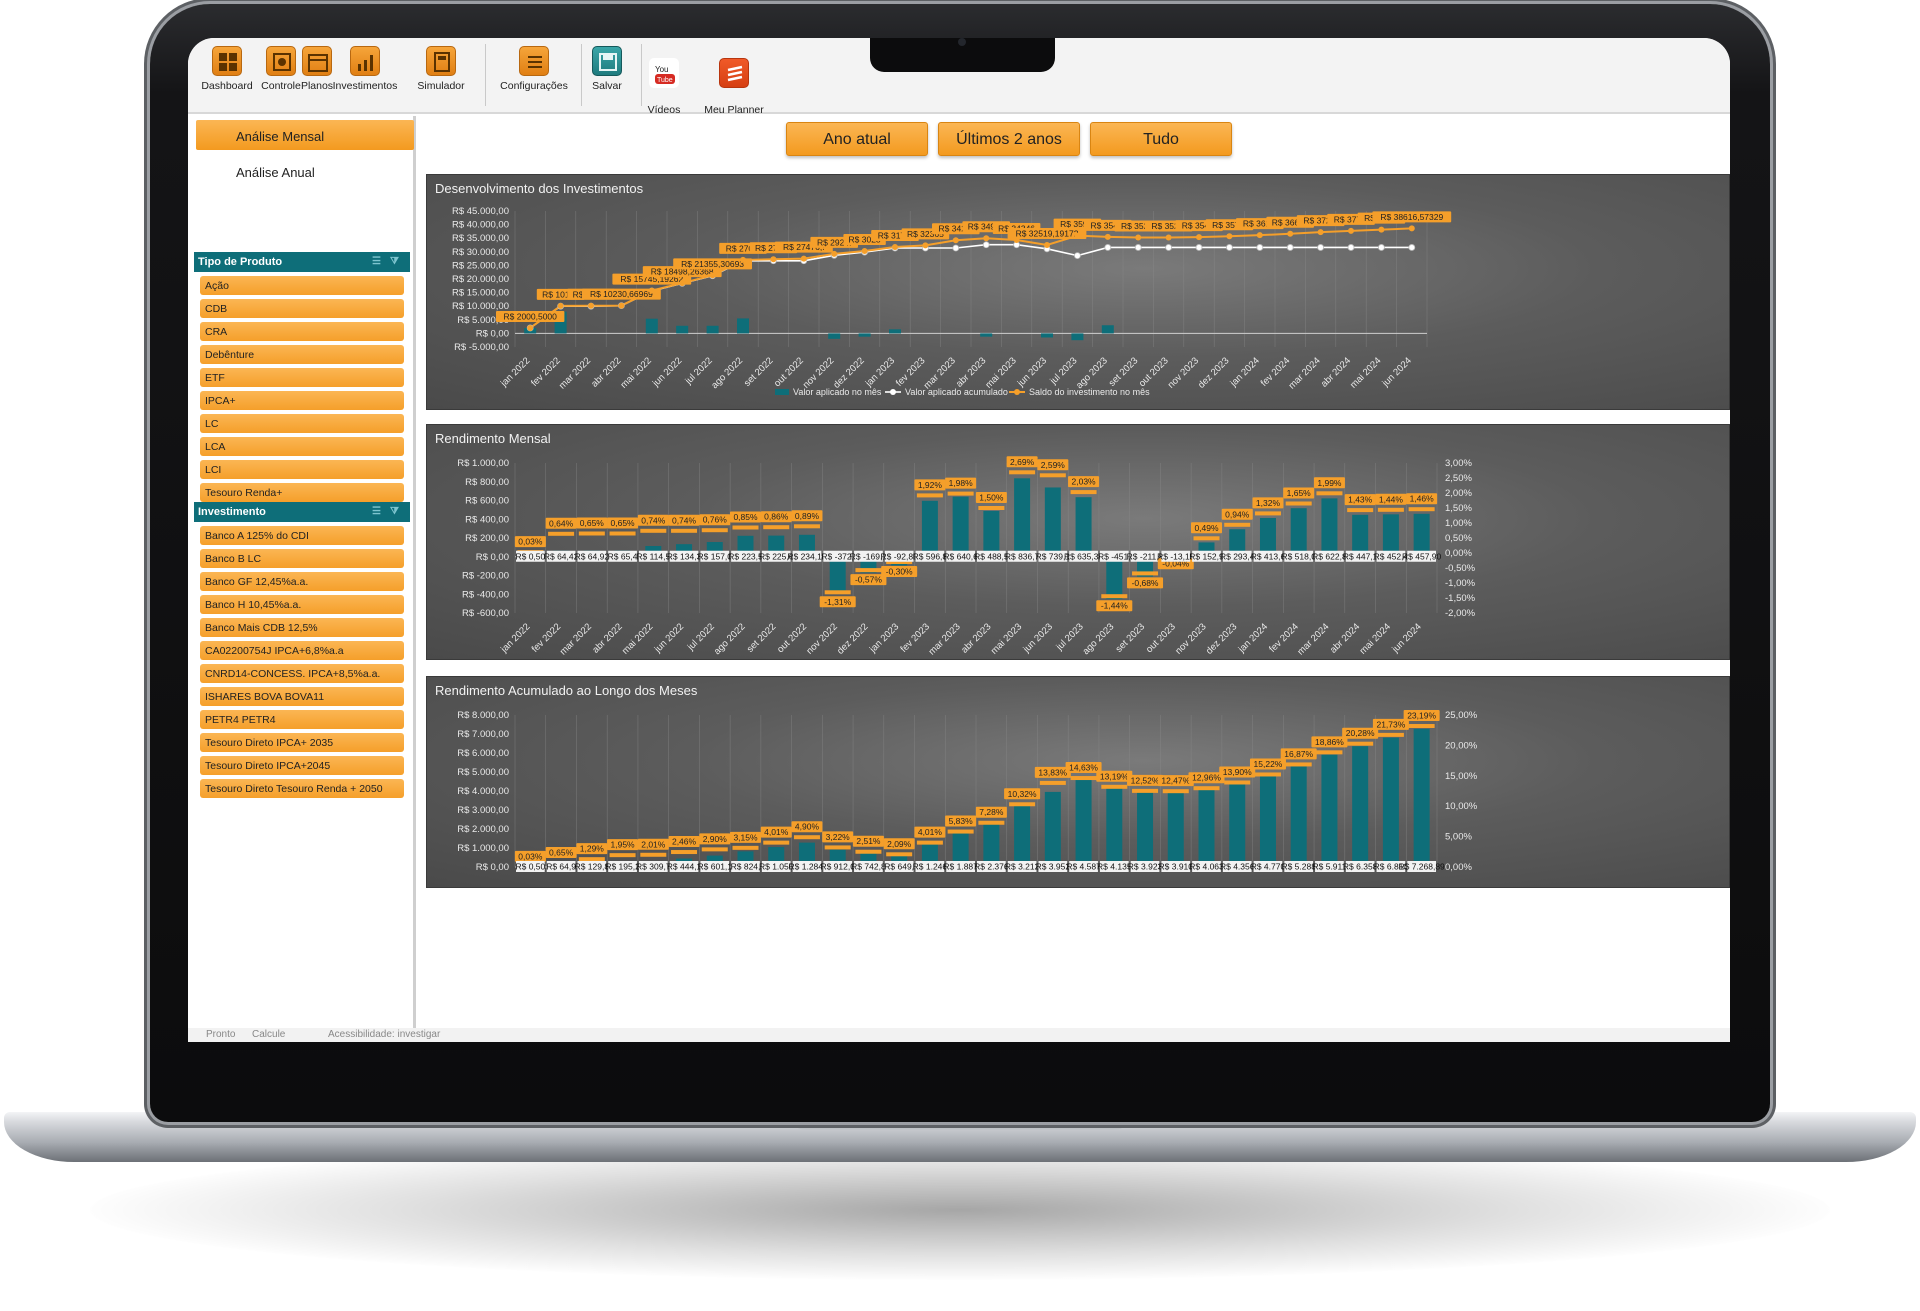 This screenshot has width=1920, height=1311. I want to click on ribbon-investimentos-button: Investimentos, so click(365, 69).